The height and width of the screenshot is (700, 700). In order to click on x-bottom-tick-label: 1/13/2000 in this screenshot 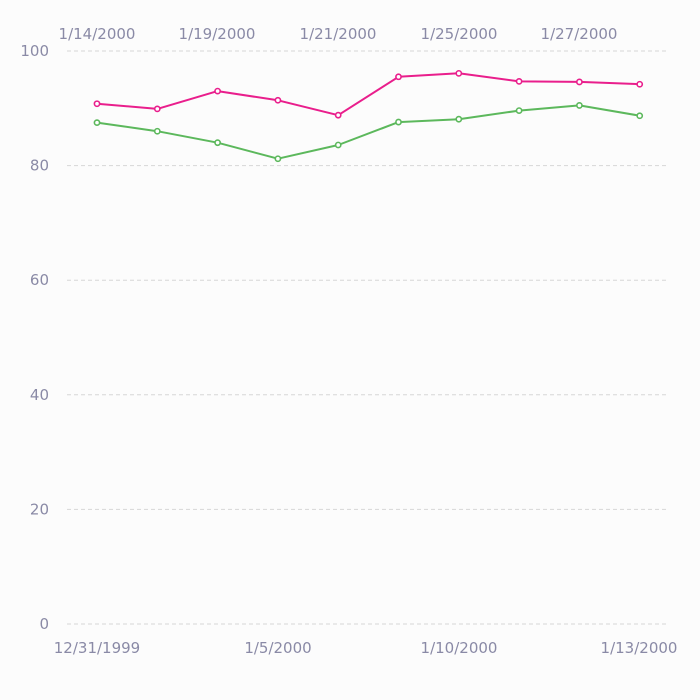, I will do `click(639, 648)`.